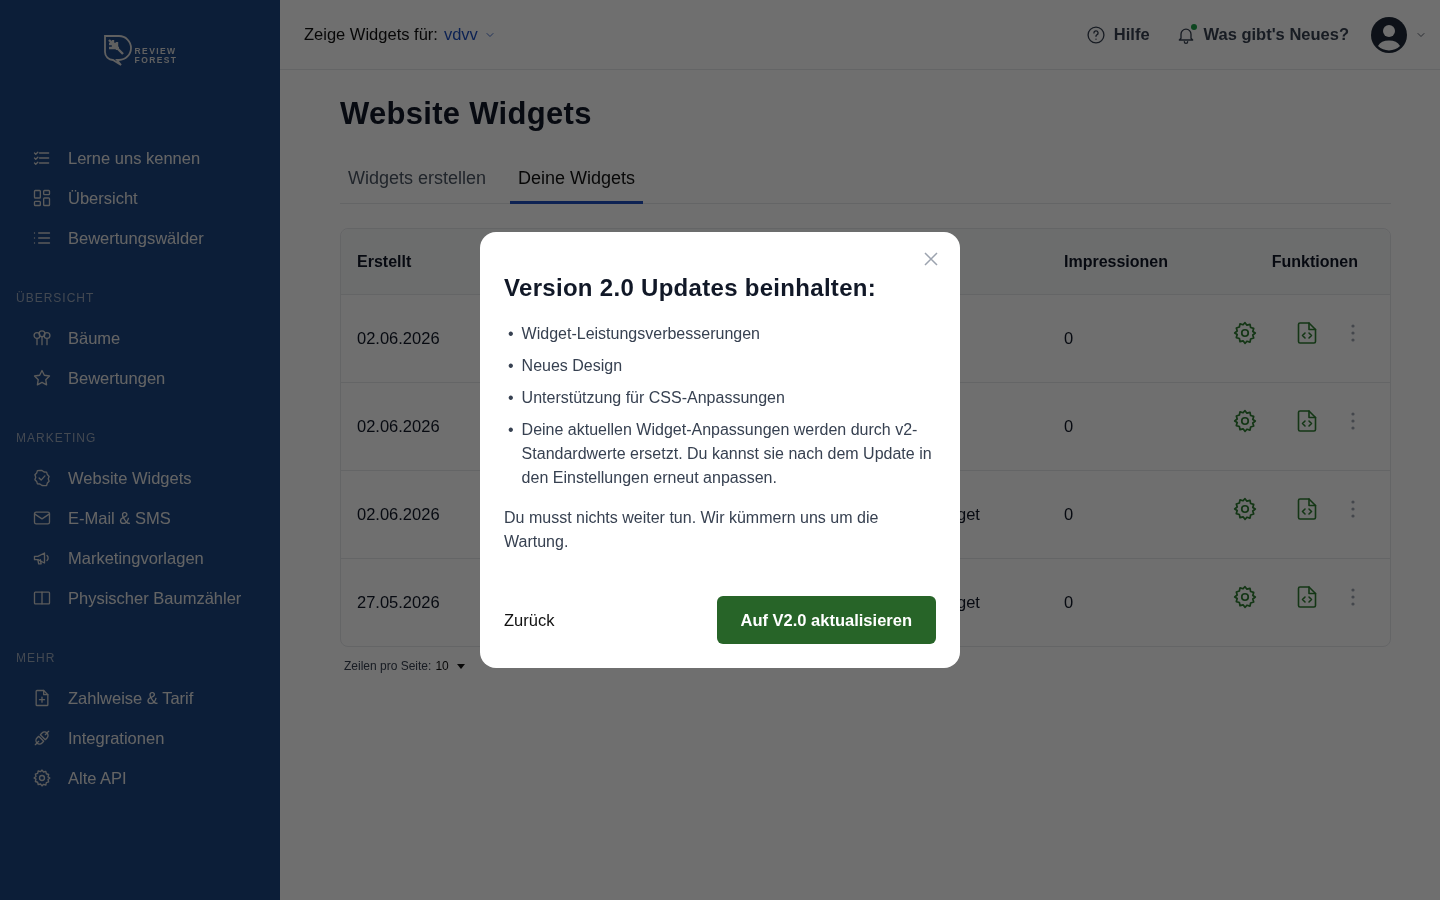  What do you see at coordinates (826, 620) in the screenshot?
I see `update-button: Auf V2.0 aktualisieren` at bounding box center [826, 620].